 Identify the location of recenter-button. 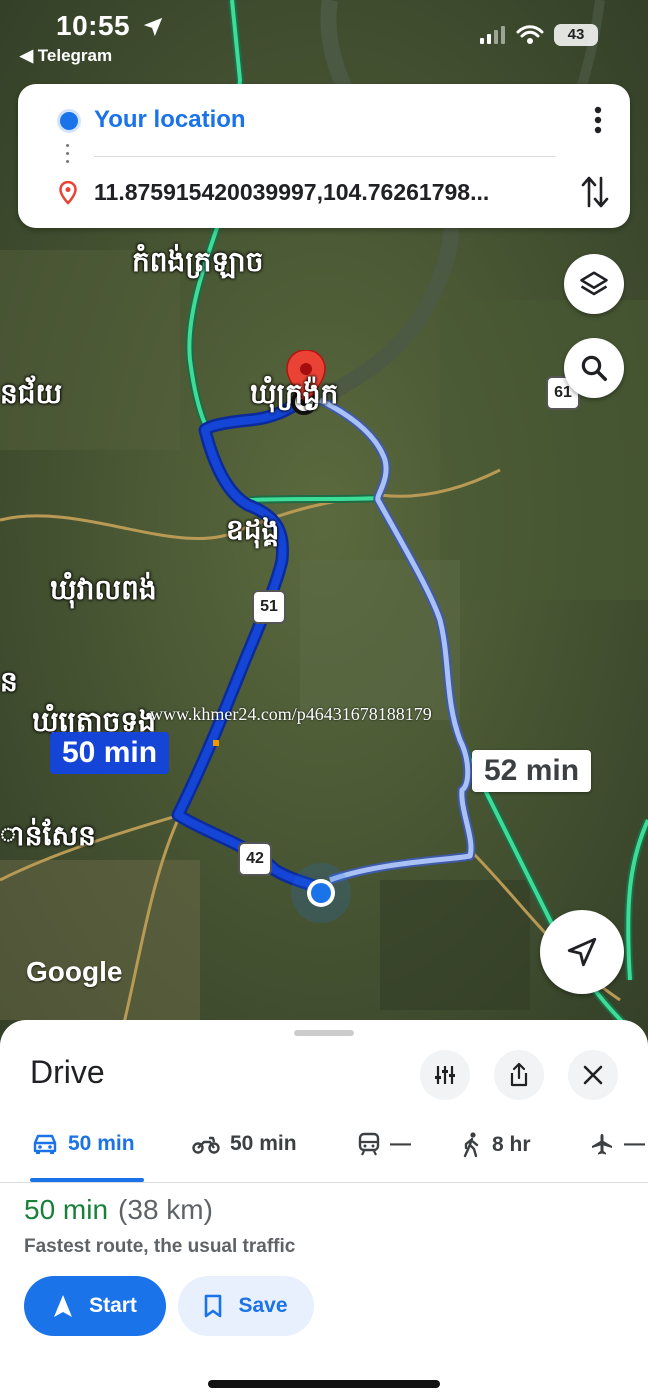
(582, 952).